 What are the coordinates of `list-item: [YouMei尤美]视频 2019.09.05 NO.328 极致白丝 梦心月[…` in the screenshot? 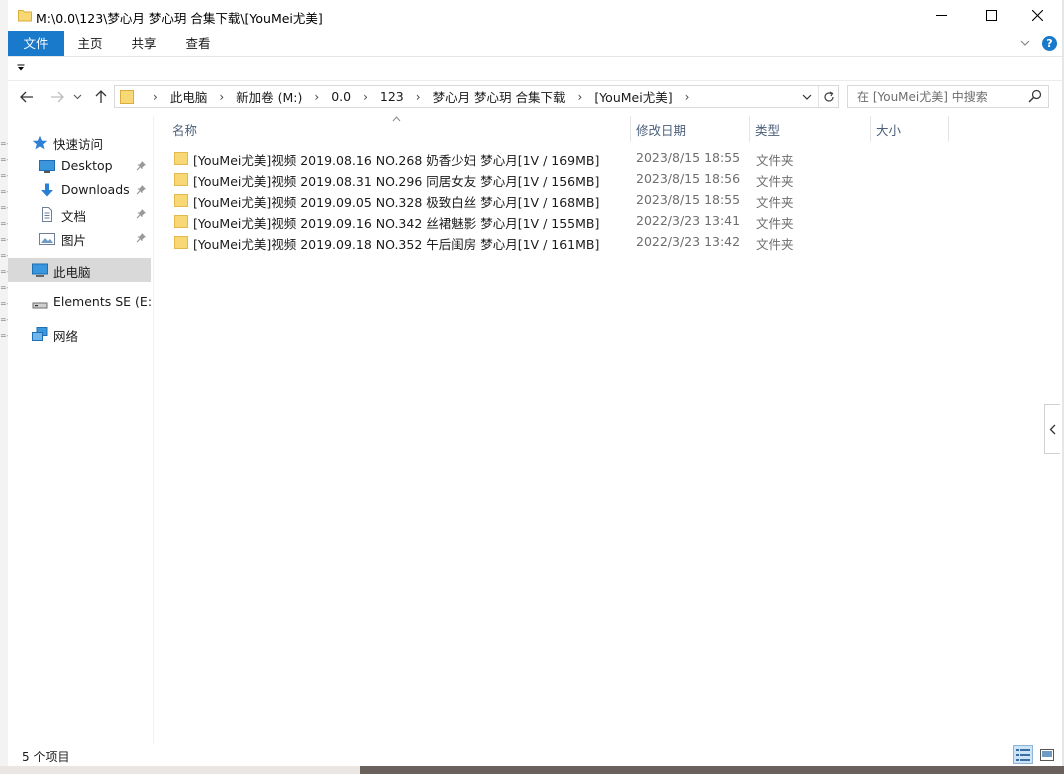 It's located at (600, 200).